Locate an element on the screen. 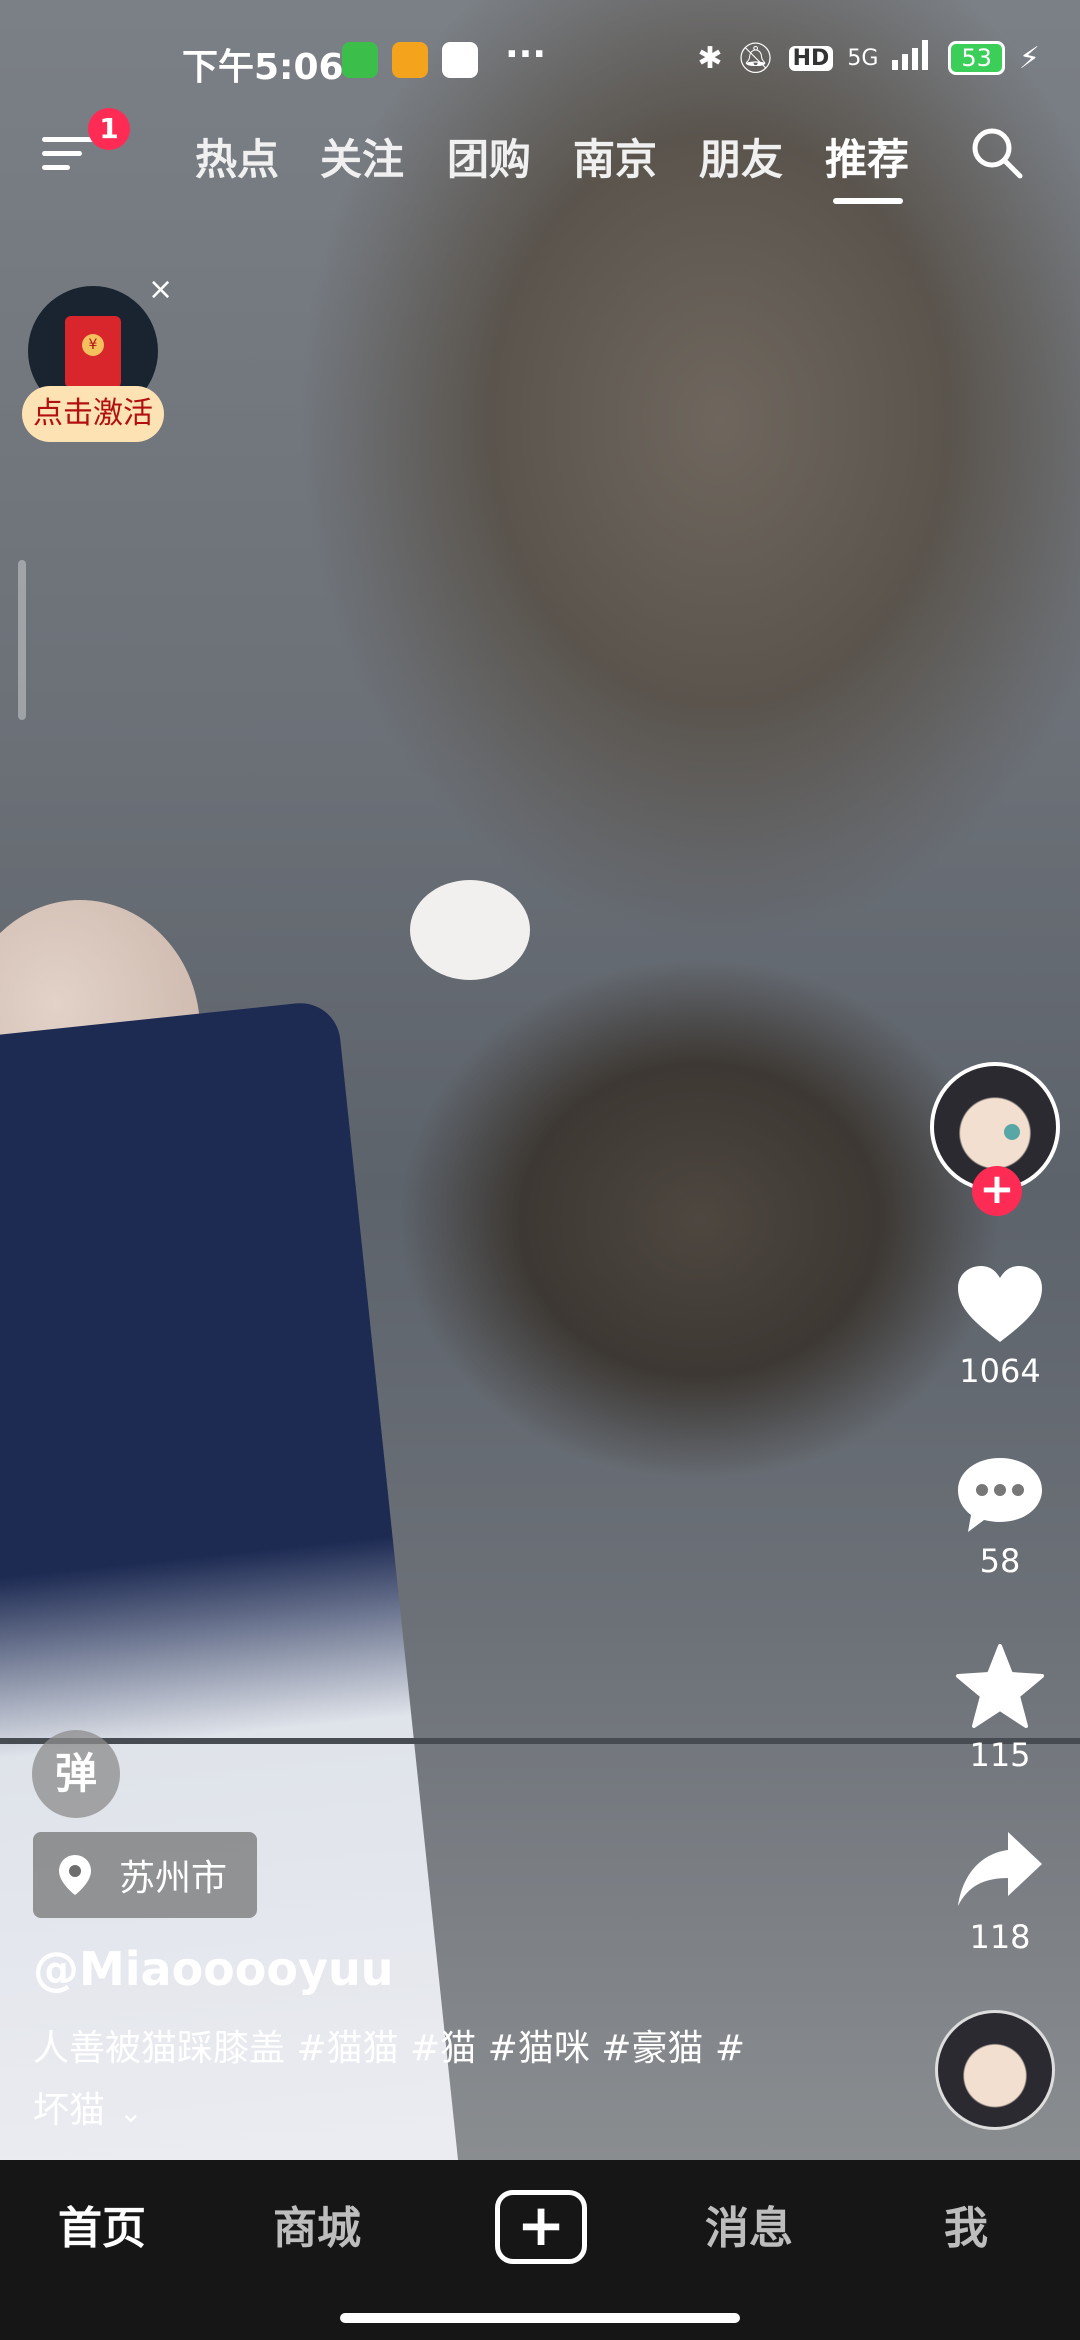 Image resolution: width=1080 pixels, height=2340 pixels. nav-messages: 消息 is located at coordinates (749, 2224).